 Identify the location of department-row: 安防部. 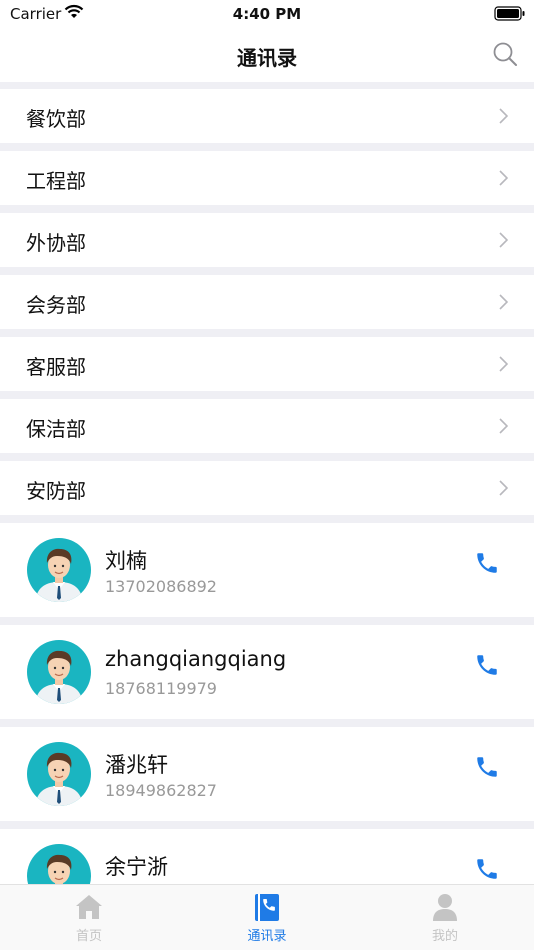
(267, 488).